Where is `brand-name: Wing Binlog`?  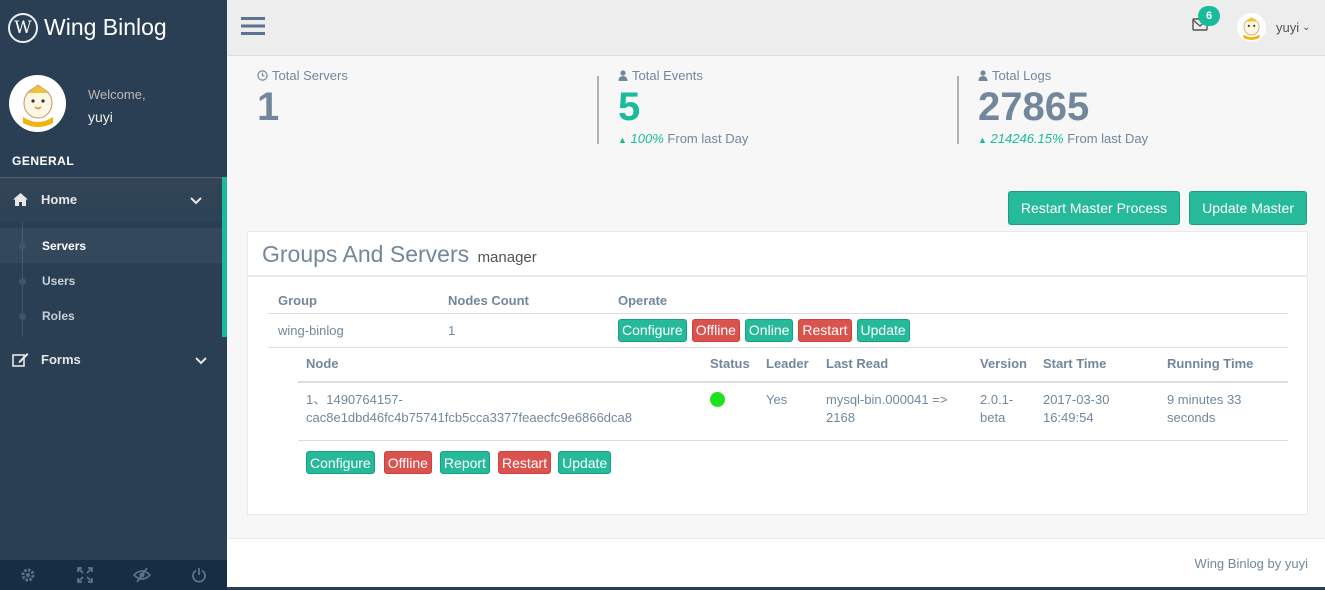
brand-name: Wing Binlog is located at coordinates (105, 27).